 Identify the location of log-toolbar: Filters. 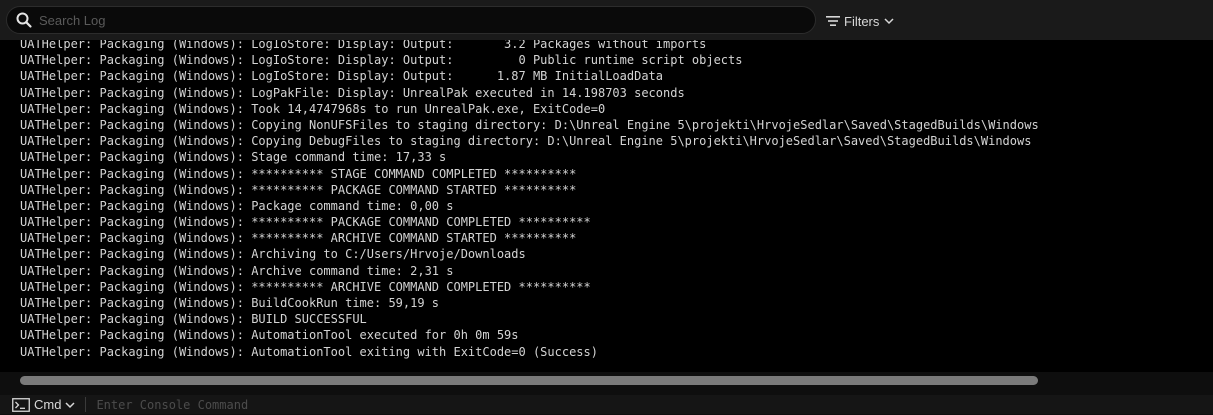
(606, 20).